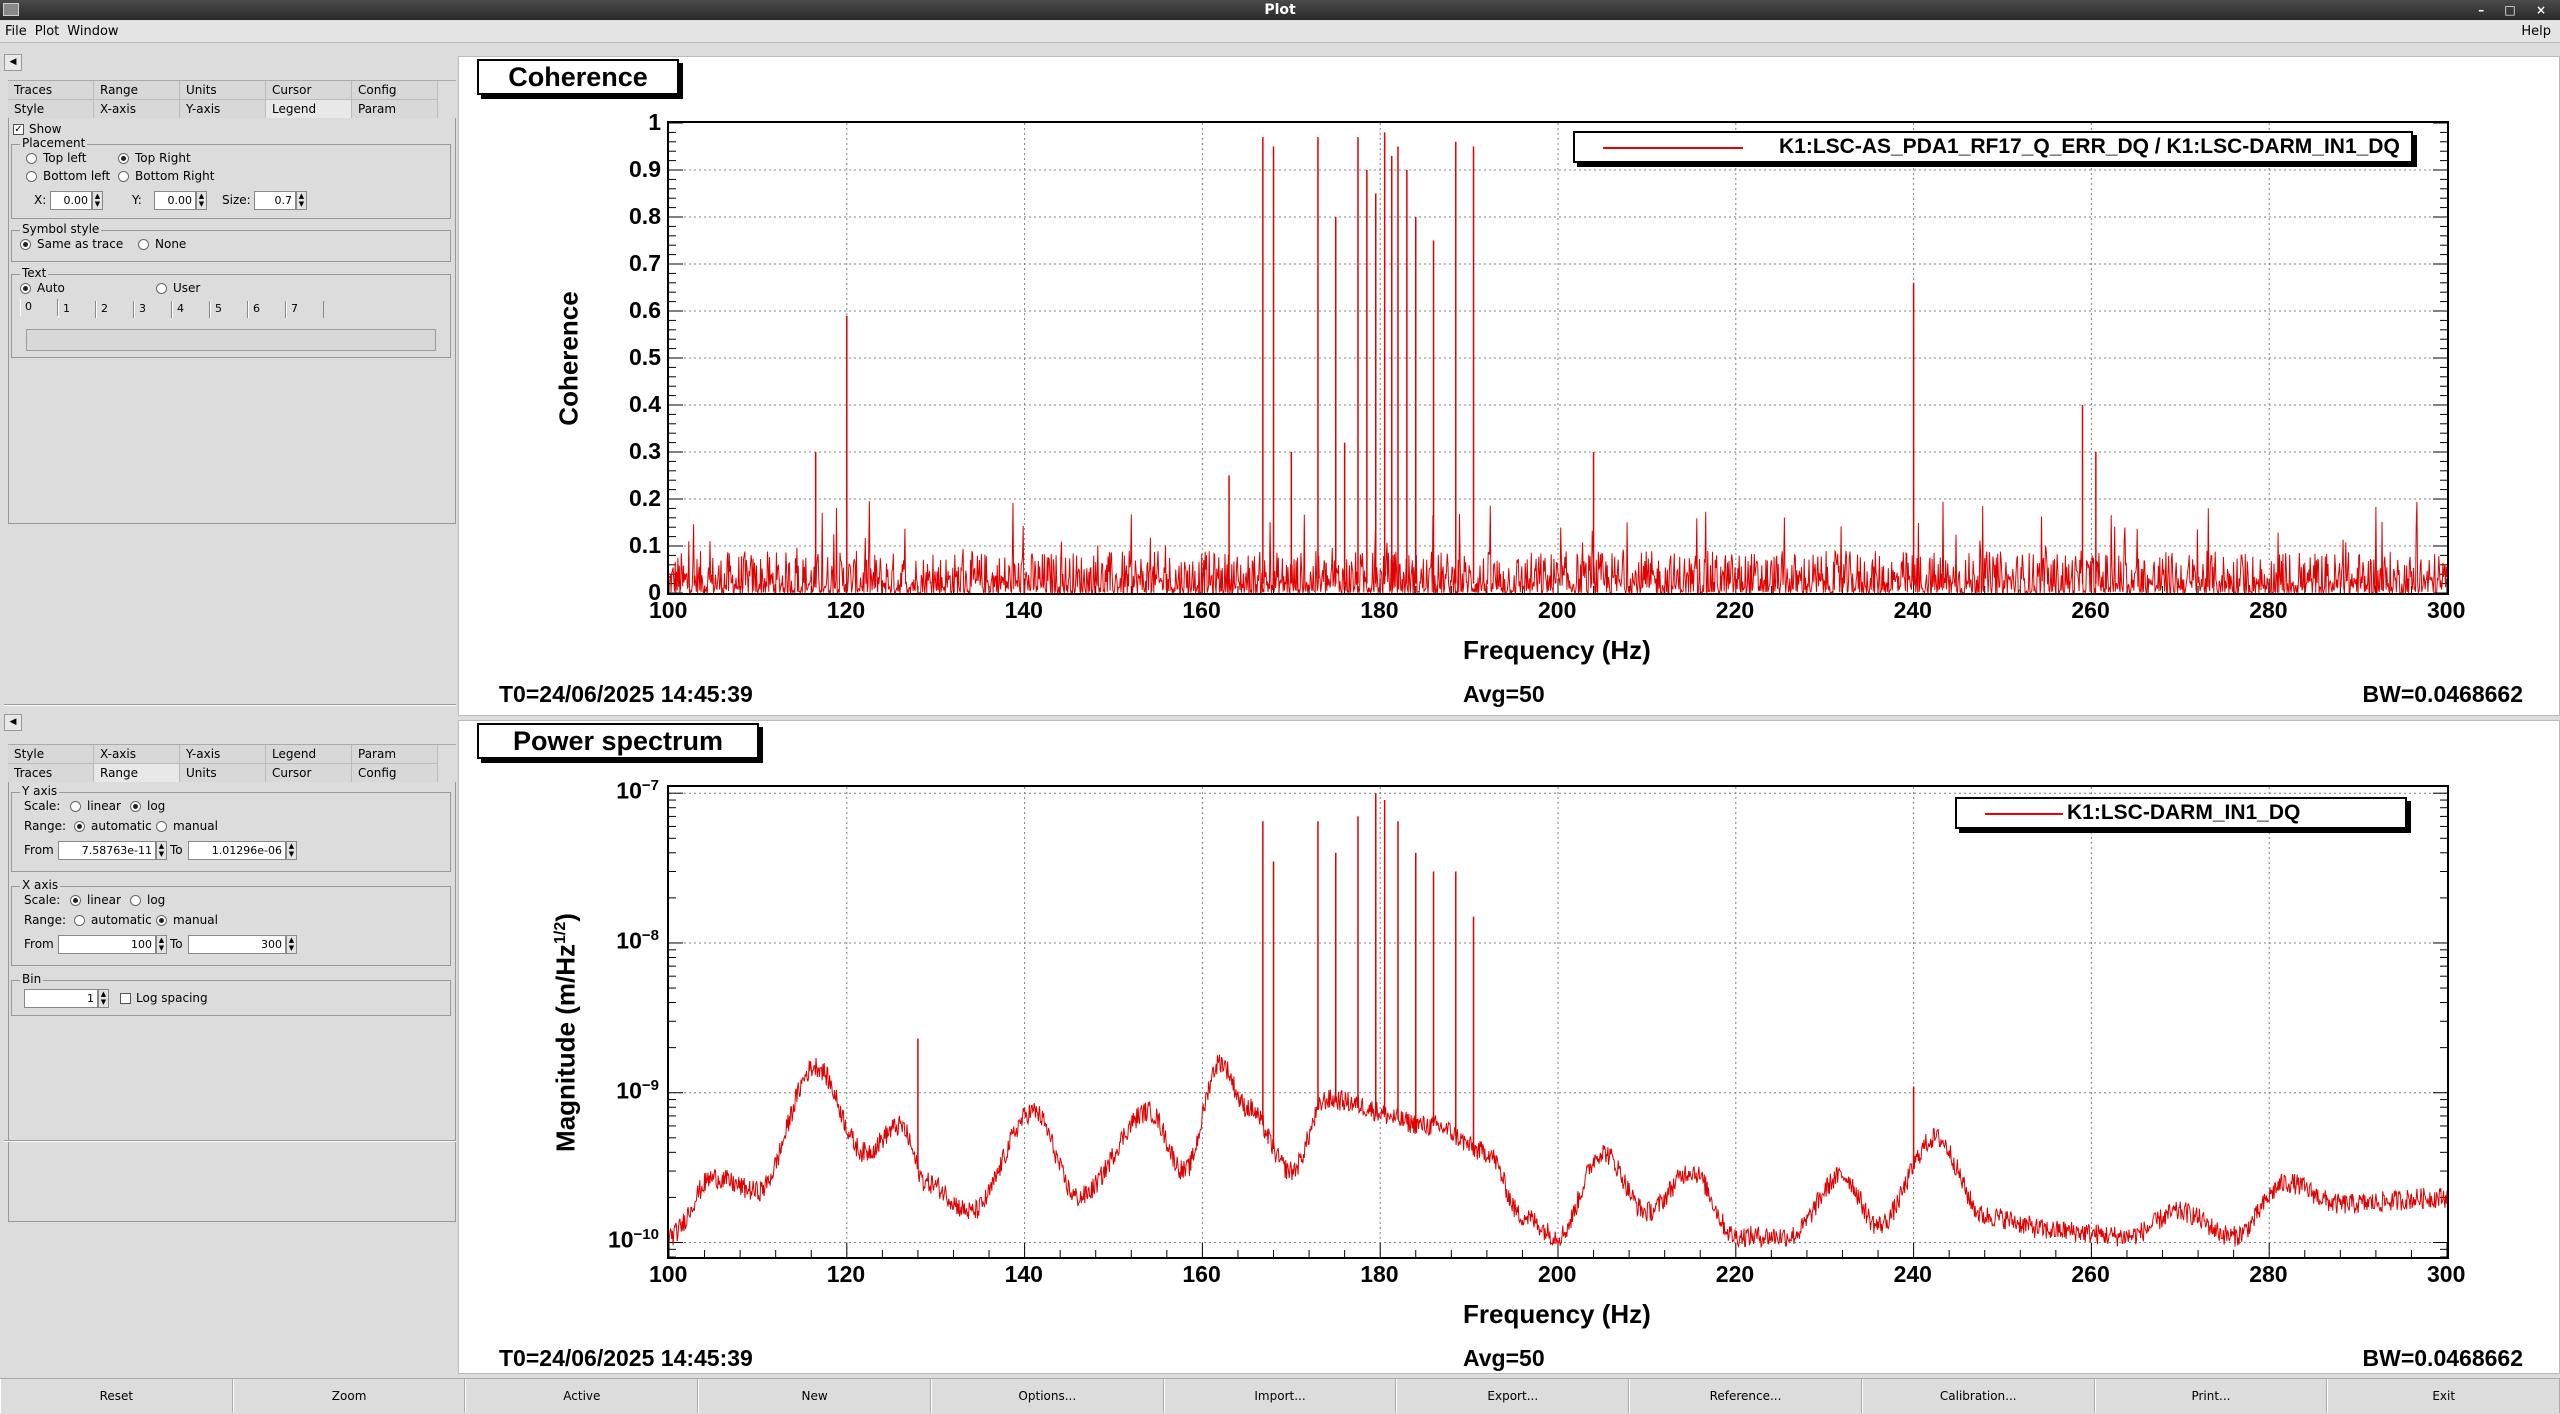 This screenshot has width=2560, height=1414. Describe the element at coordinates (201, 200) in the screenshot. I see `placement-y-spinner: ▲ ▼` at that location.